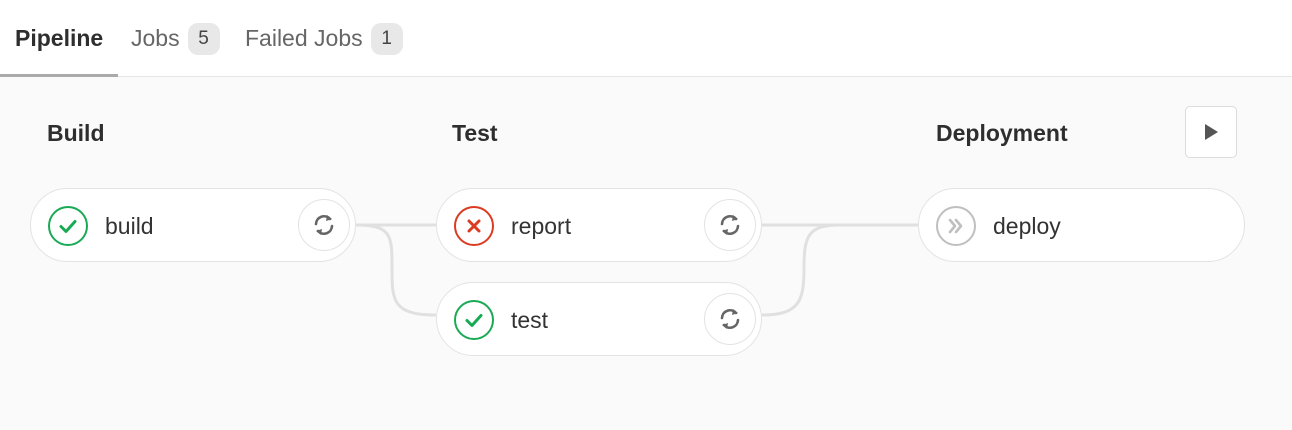 This screenshot has height=430, width=1292. I want to click on job-report: report, so click(599, 225).